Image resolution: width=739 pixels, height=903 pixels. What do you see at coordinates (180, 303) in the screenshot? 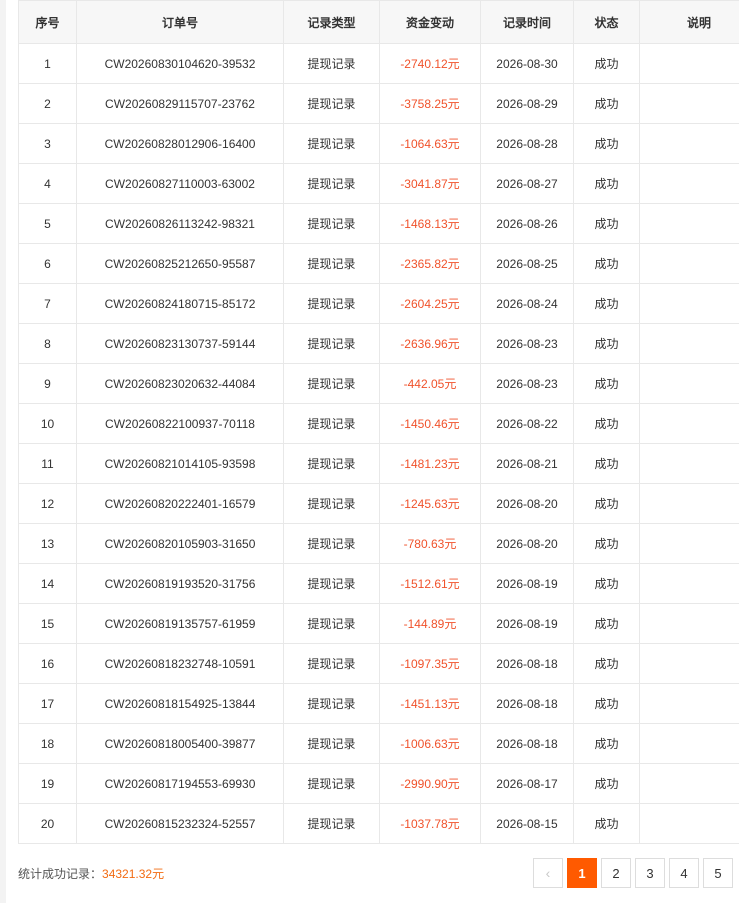
I see `cell-order-number: CW20260824180715-85172` at bounding box center [180, 303].